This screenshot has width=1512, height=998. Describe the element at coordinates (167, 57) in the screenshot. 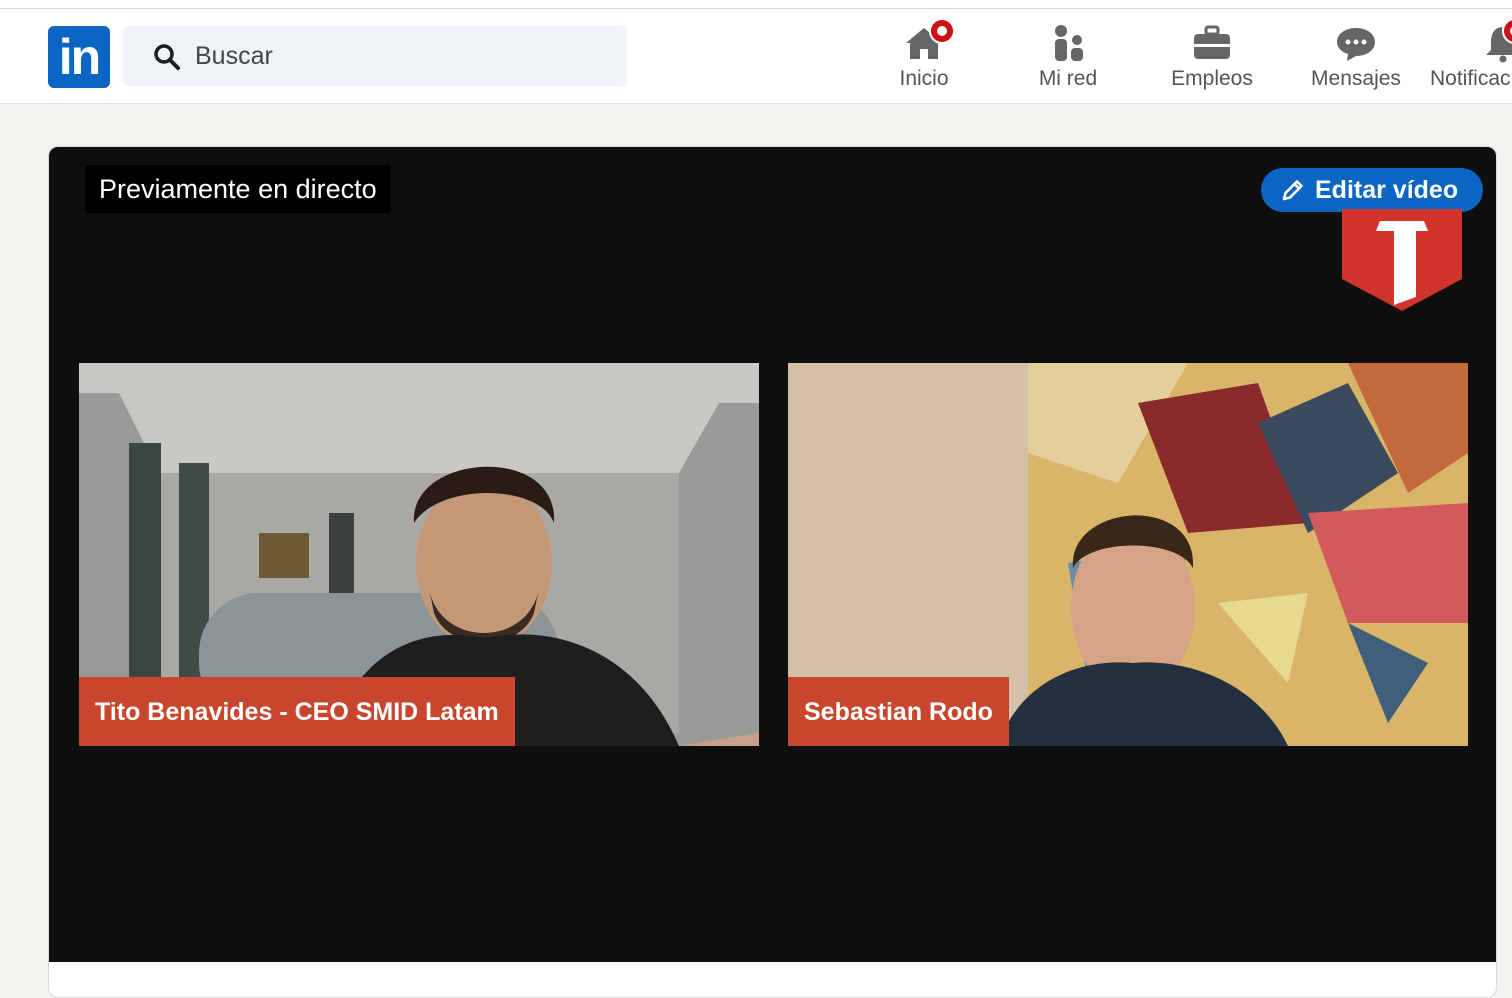

I see `search-icon` at that location.